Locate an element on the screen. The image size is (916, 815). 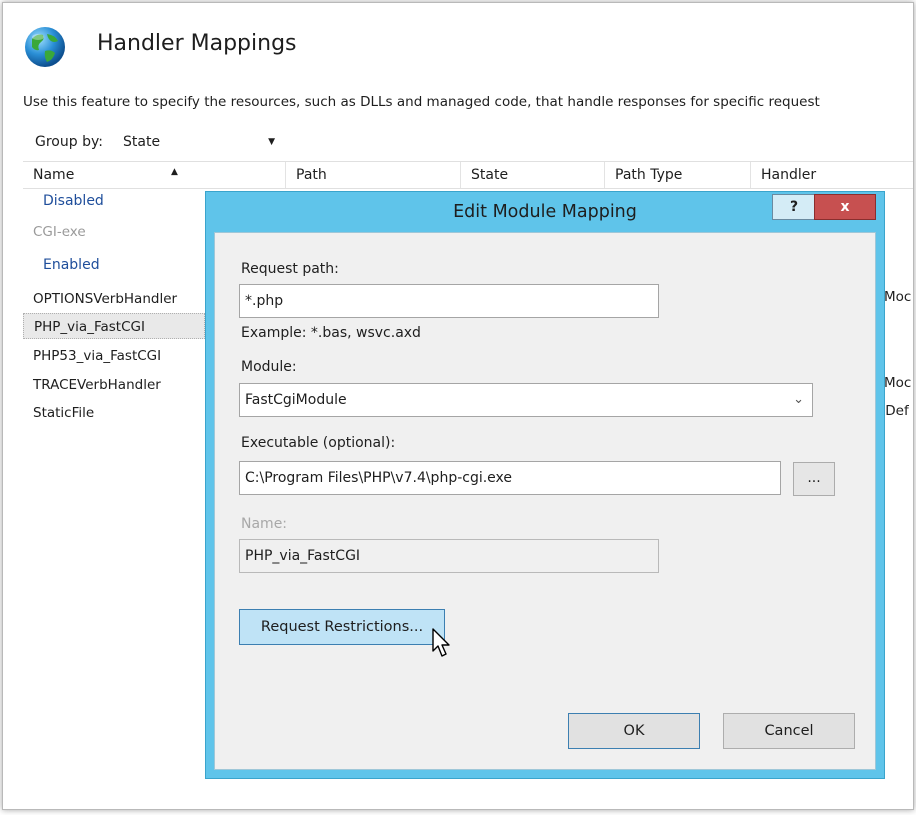
group-header-enabled: Enabled is located at coordinates (71, 265).